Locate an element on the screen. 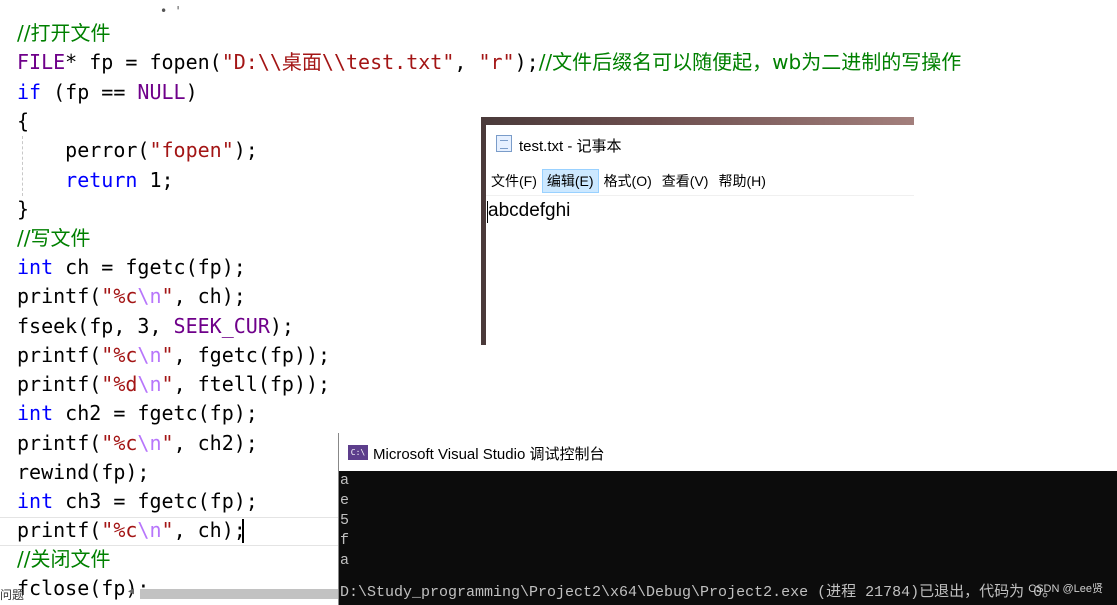  console-title: Microsoft Visual Studio 调试控制台 is located at coordinates (489, 454).